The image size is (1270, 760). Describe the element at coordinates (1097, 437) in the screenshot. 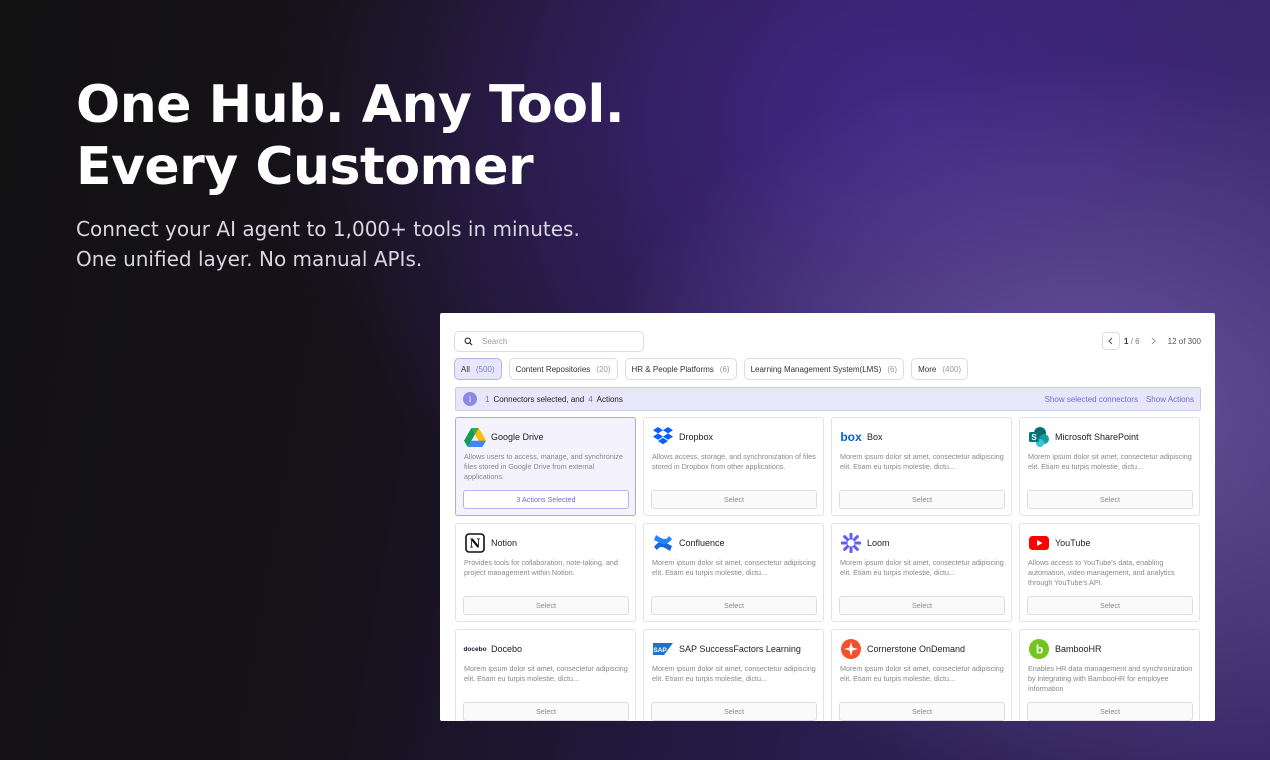

I see `connector-name: Microsoft SharePoint` at that location.